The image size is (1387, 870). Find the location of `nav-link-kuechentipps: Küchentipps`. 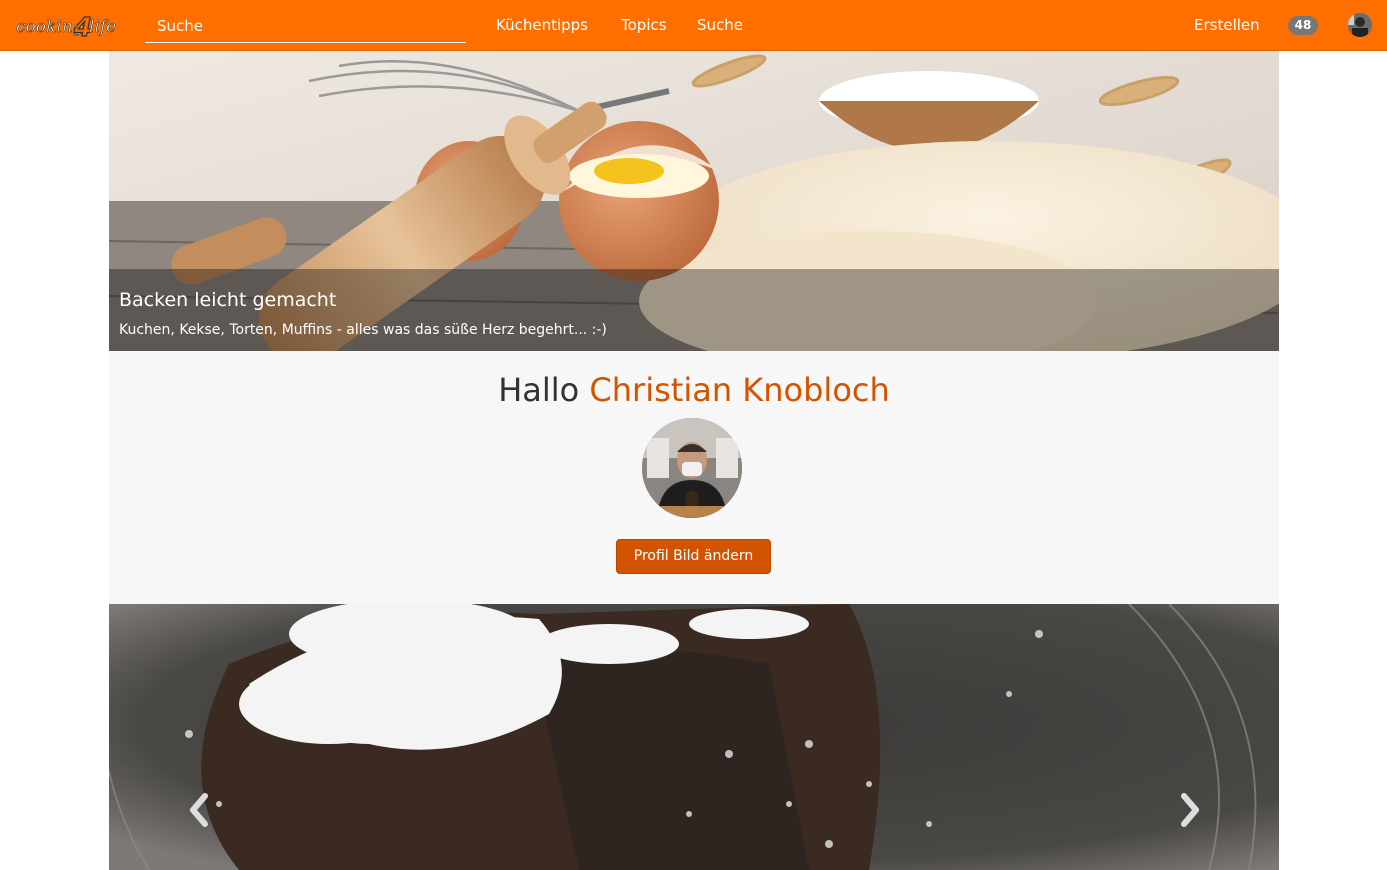

nav-link-kuechentipps: Küchentipps is located at coordinates (542, 25).